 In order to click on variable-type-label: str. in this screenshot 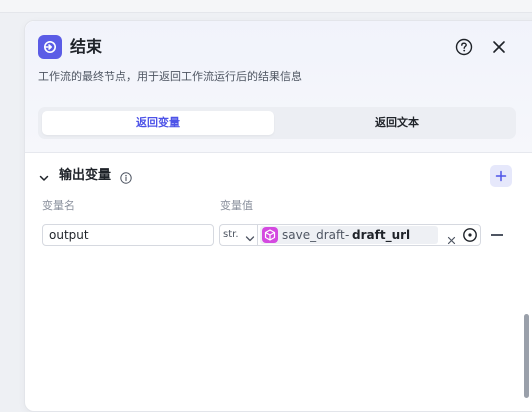, I will do `click(231, 234)`.